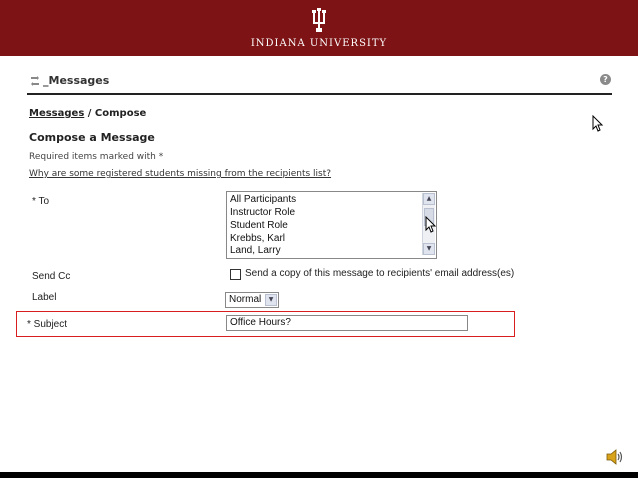  Describe the element at coordinates (319, 94) in the screenshot. I see `title-divider` at that location.